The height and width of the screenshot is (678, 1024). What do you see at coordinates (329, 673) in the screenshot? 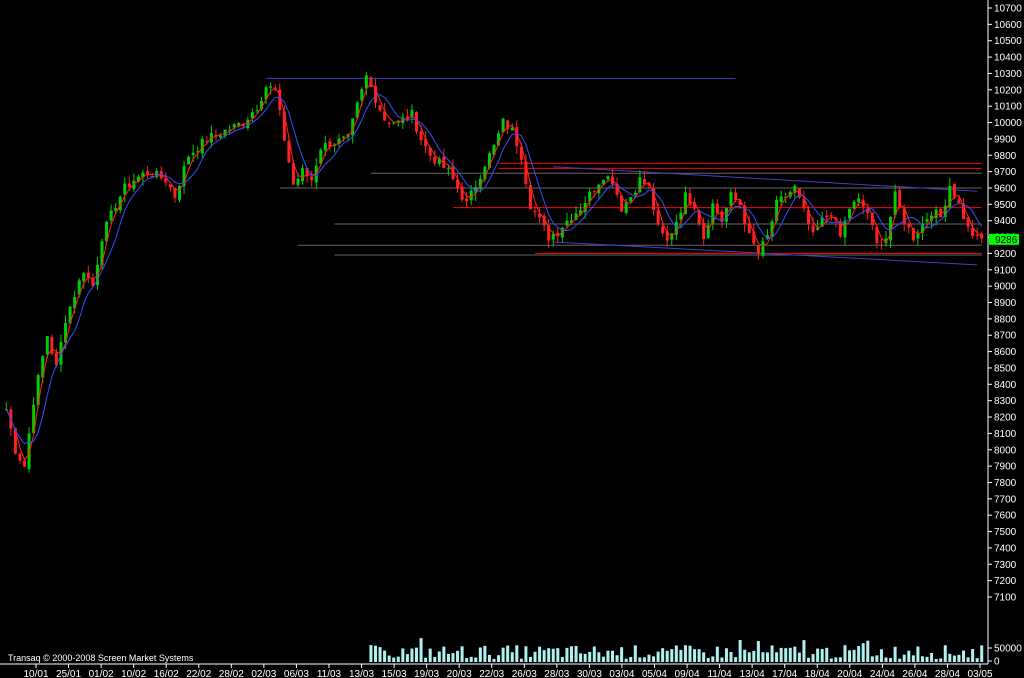
I see `x-tick-label: 11/03` at bounding box center [329, 673].